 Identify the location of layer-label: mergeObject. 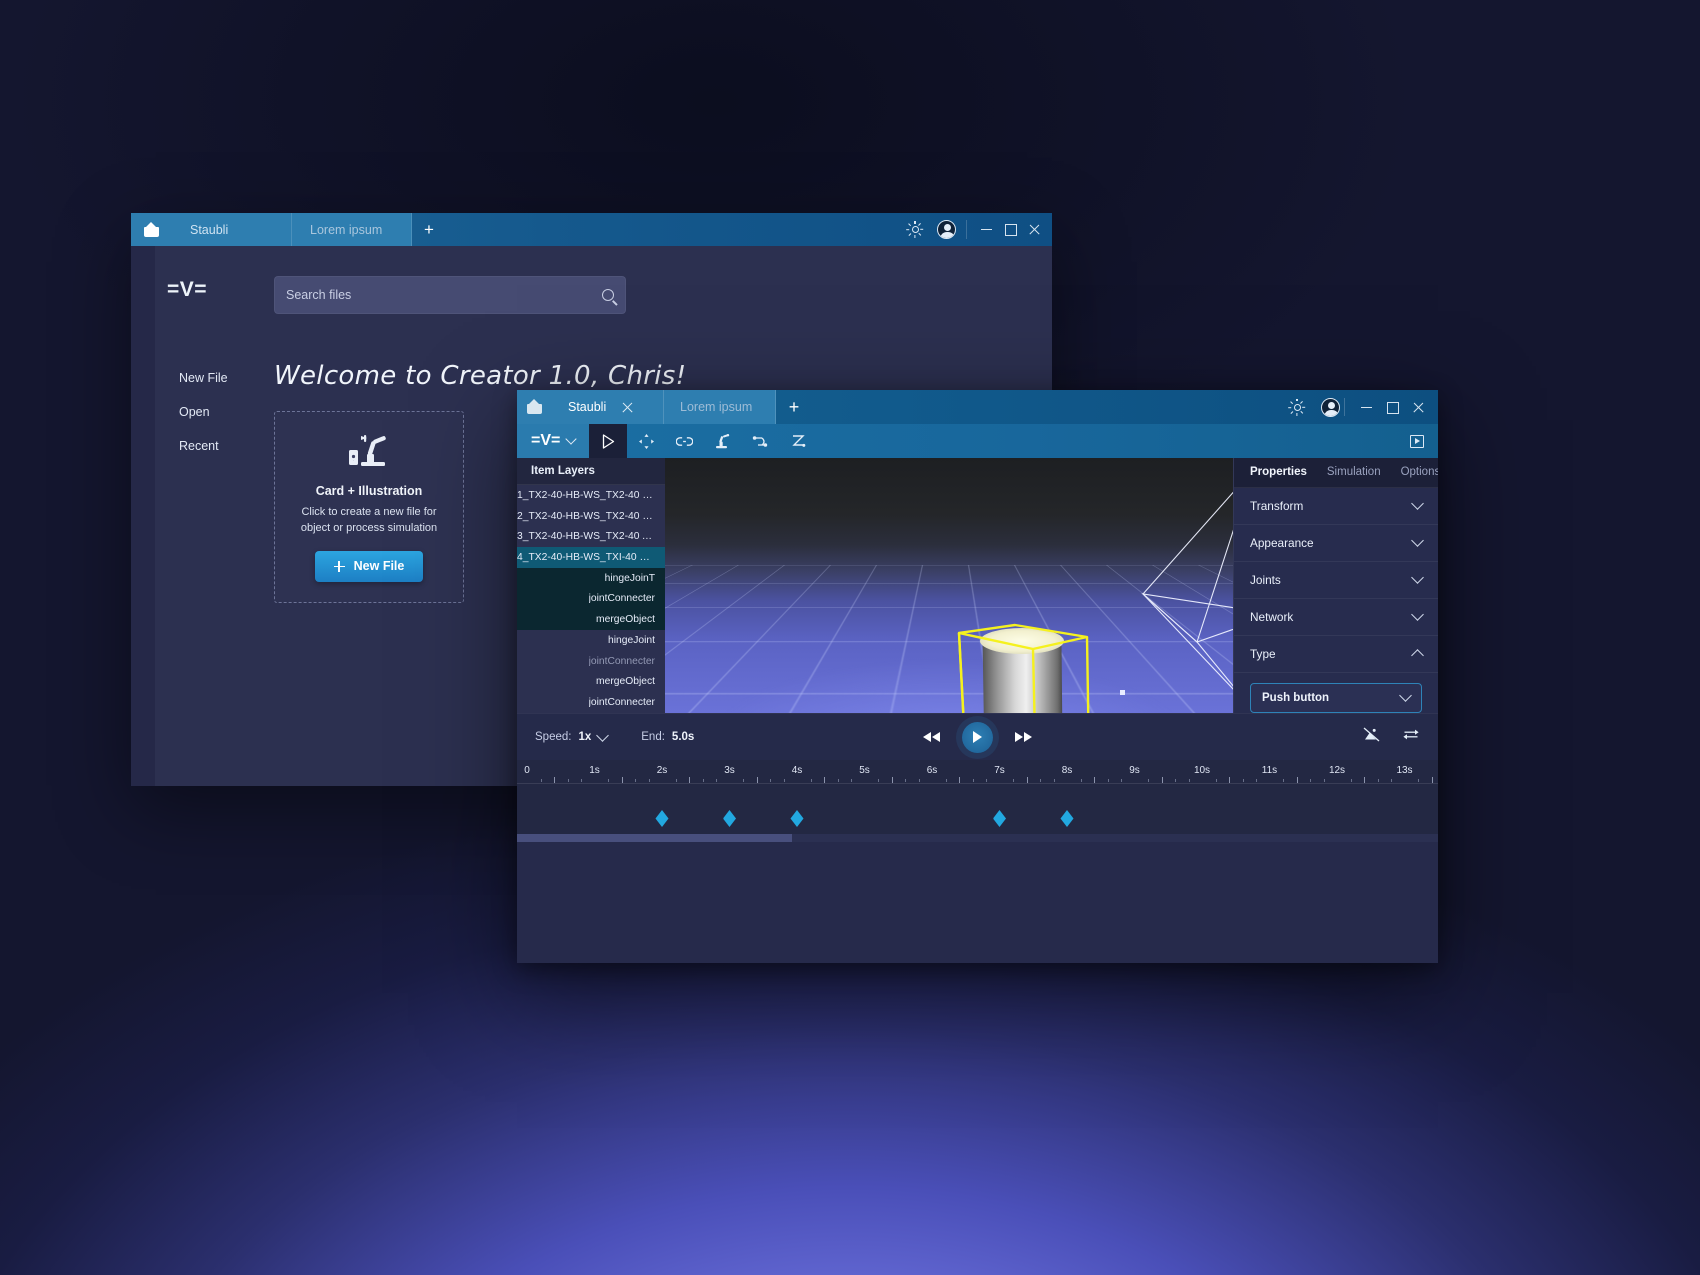
(625, 620).